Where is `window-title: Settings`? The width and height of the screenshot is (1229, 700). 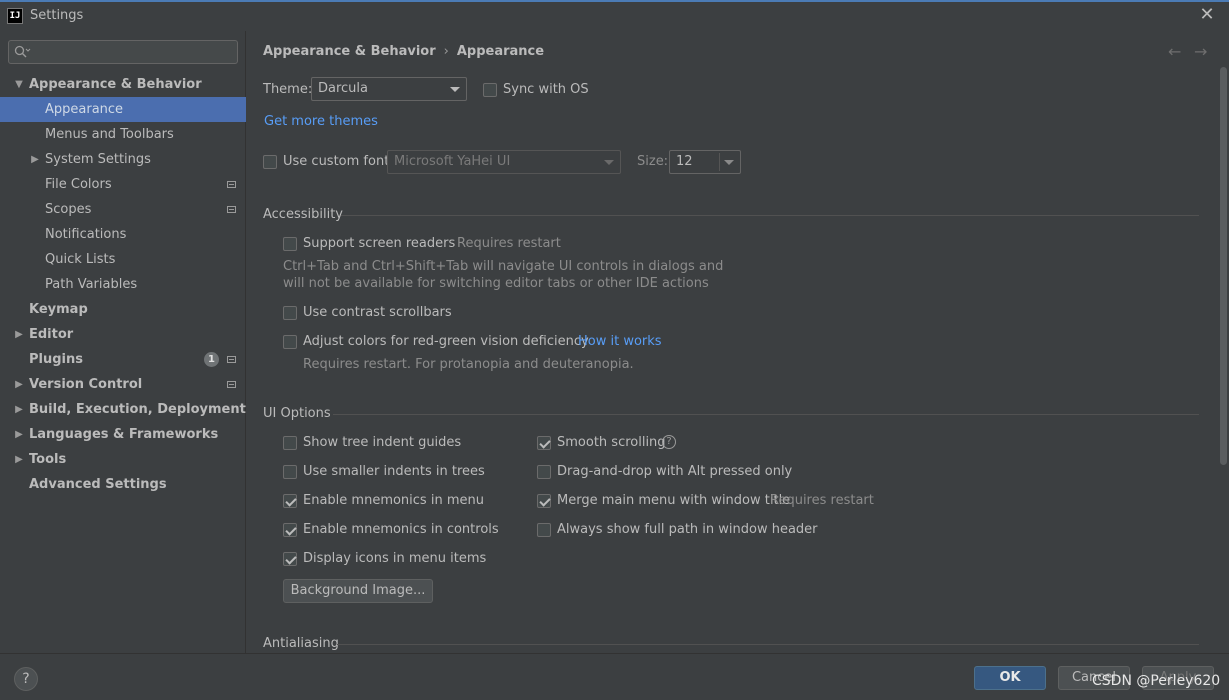
window-title: Settings is located at coordinates (57, 15).